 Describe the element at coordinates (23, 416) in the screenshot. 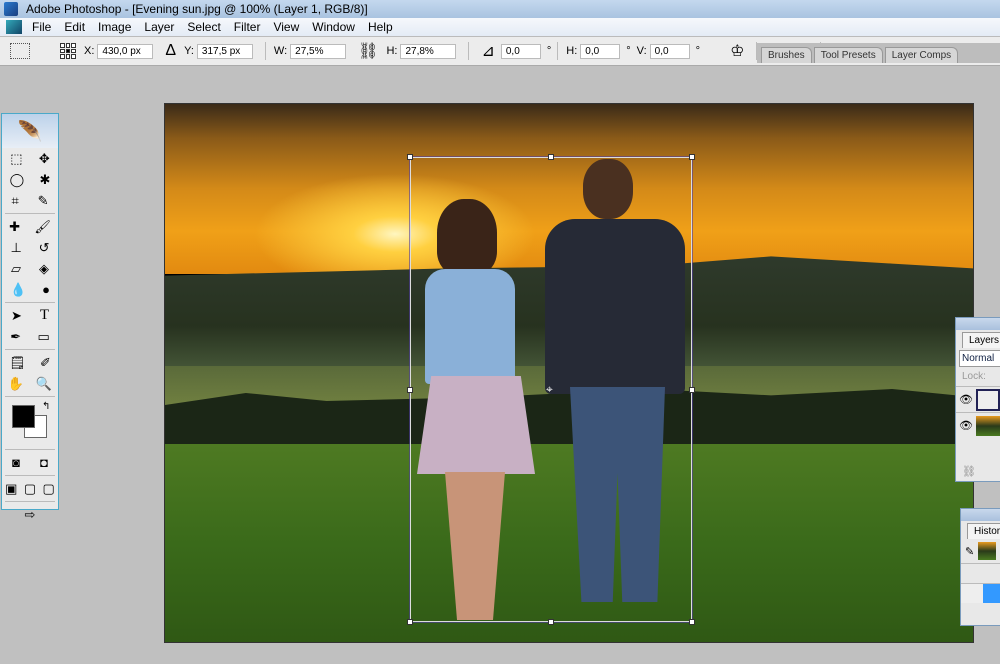

I see `foreground-color-swatch` at that location.